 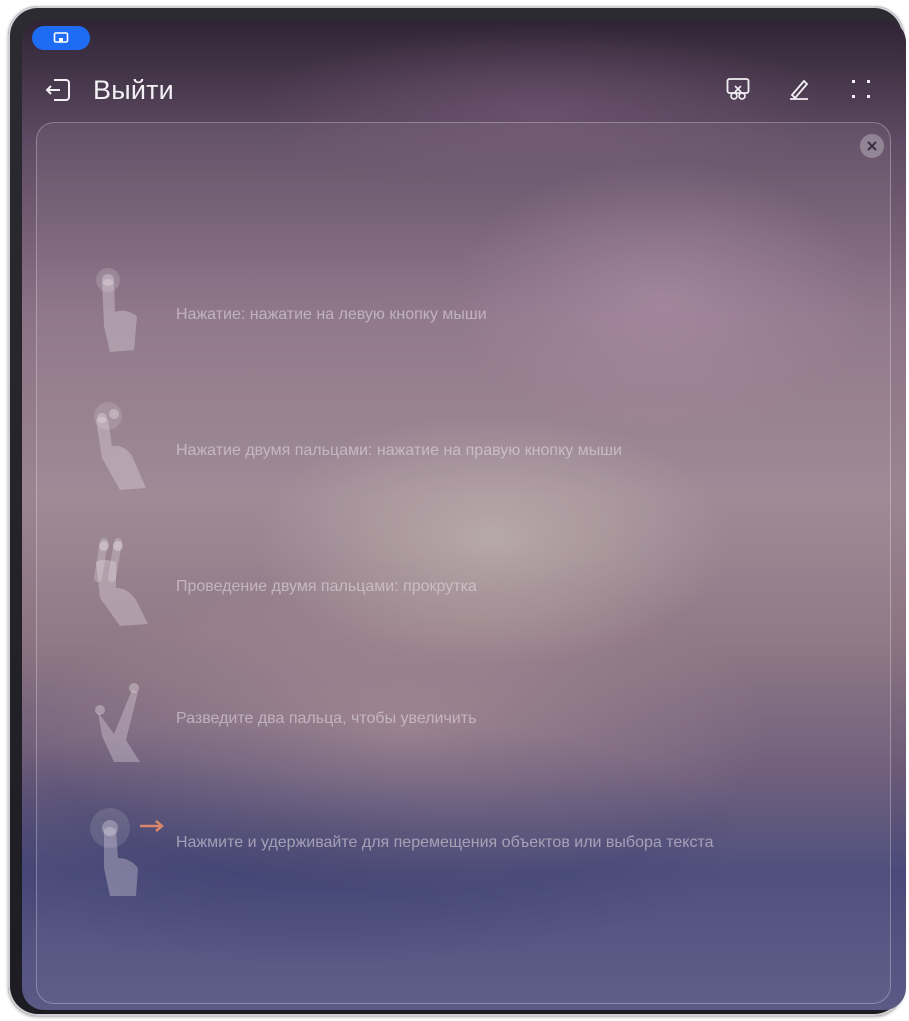 I want to click on tutorial-item-text: Нажатие: нажатие на левую кнопку мыши, so click(x=331, y=314).